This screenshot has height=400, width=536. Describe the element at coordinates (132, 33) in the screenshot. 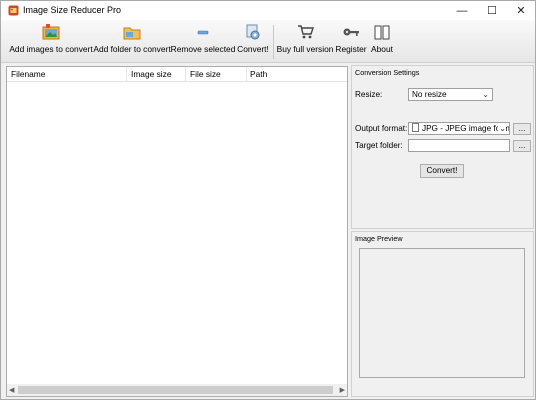

I see `add-folder-icon` at that location.